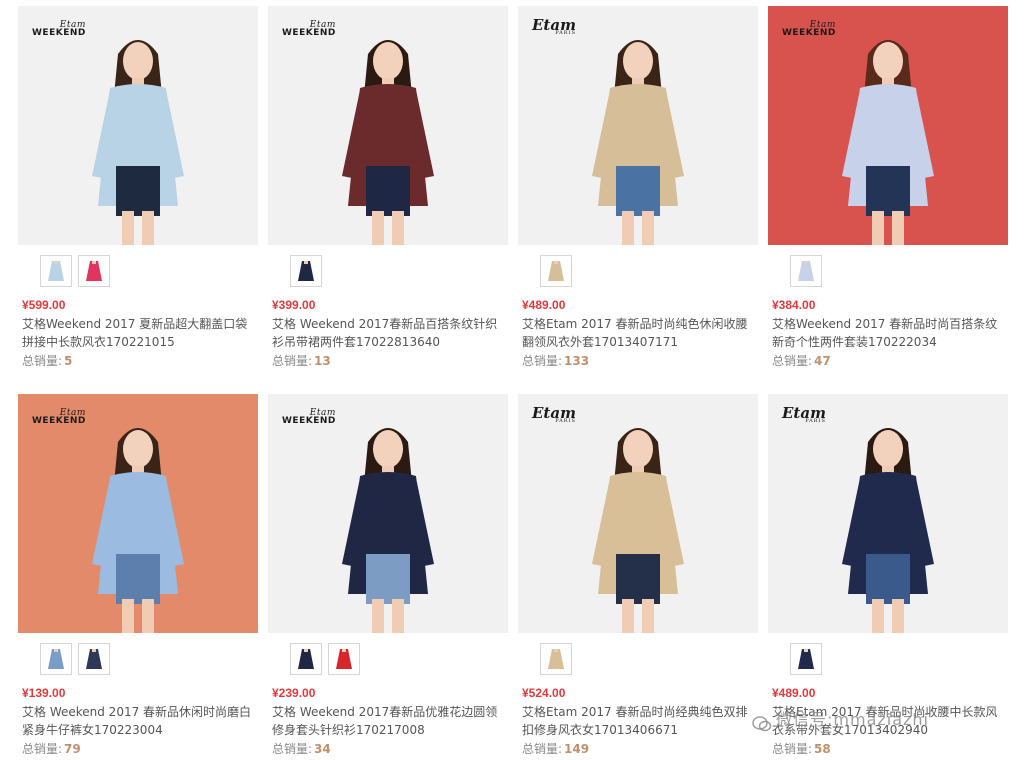 This screenshot has height=760, width=1027. Describe the element at coordinates (322, 749) in the screenshot. I see `sales-value: 34` at that location.